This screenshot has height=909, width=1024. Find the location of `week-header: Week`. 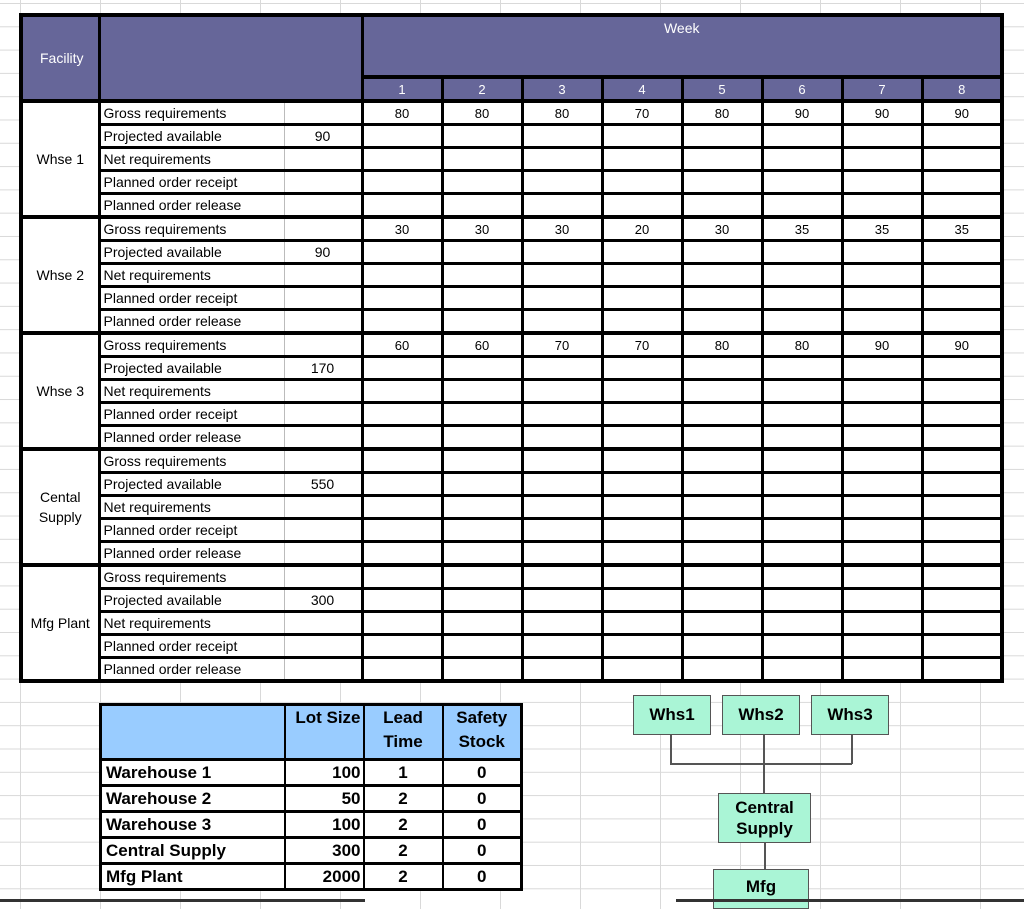

week-header: Week is located at coordinates (682, 47).